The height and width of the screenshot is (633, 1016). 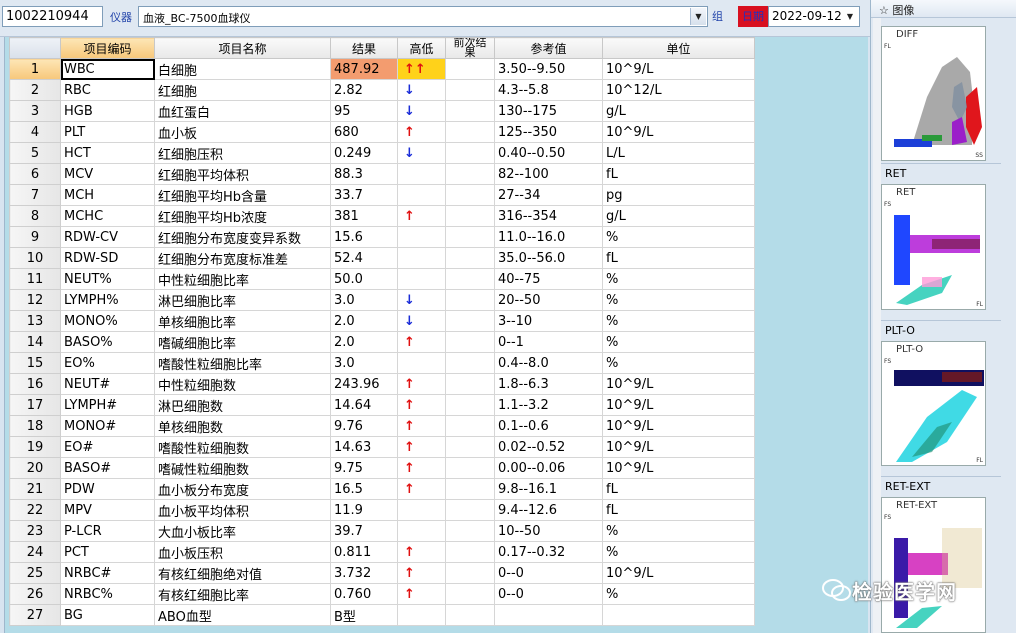 What do you see at coordinates (548, 258) in the screenshot?
I see `cell-reference-range: 35.0--56.0` at bounding box center [548, 258].